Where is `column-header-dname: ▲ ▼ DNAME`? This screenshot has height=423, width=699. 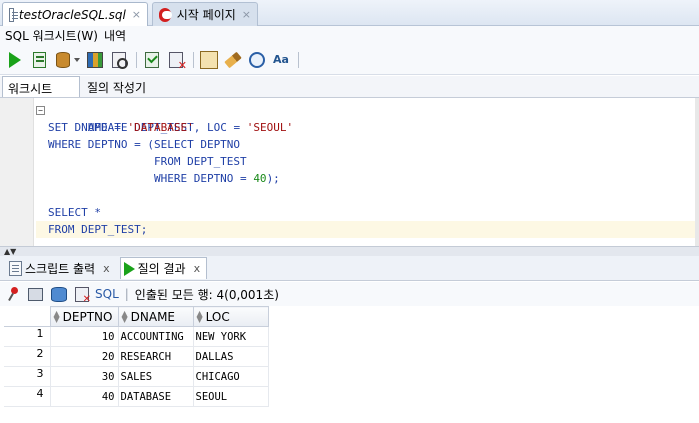
column-header-dname: ▲ ▼ DNAME is located at coordinates (155, 316).